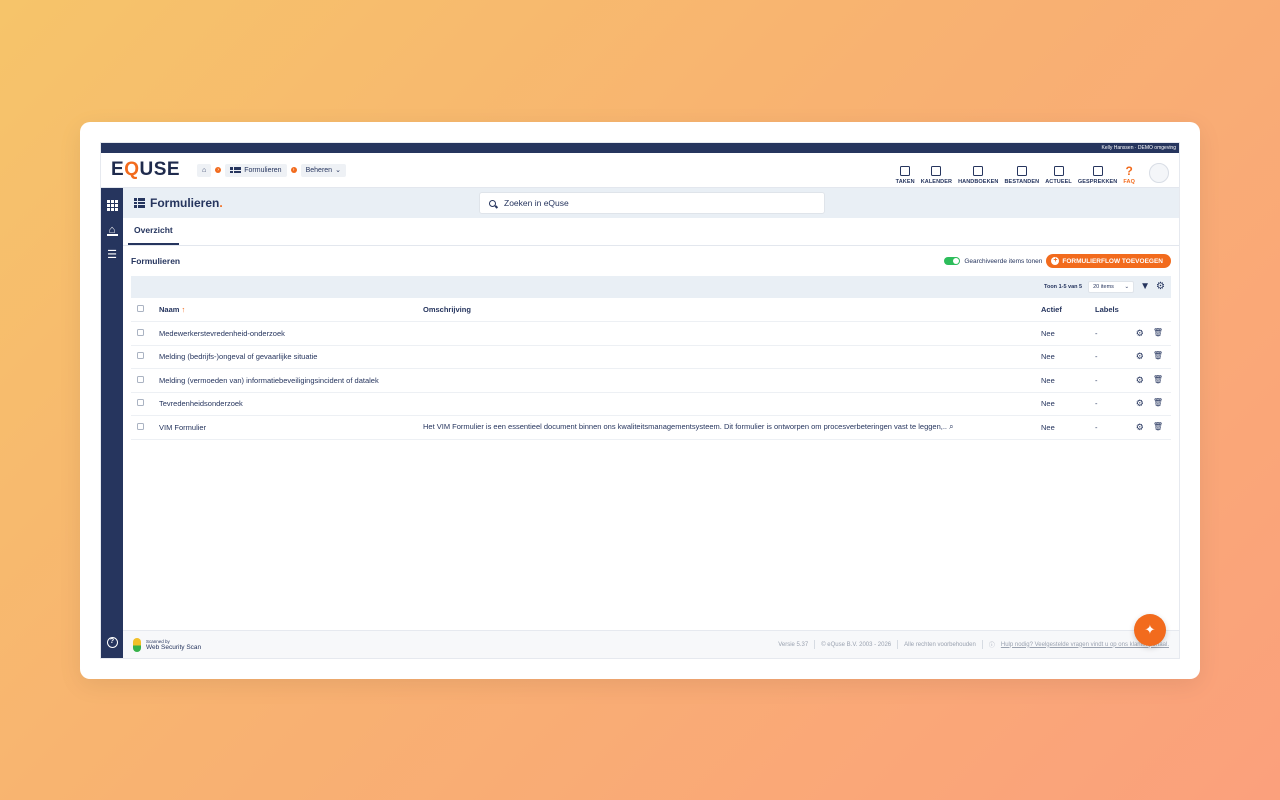 This screenshot has height=800, width=1280. What do you see at coordinates (140, 308) in the screenshot?
I see `select-all-checkbox` at bounding box center [140, 308].